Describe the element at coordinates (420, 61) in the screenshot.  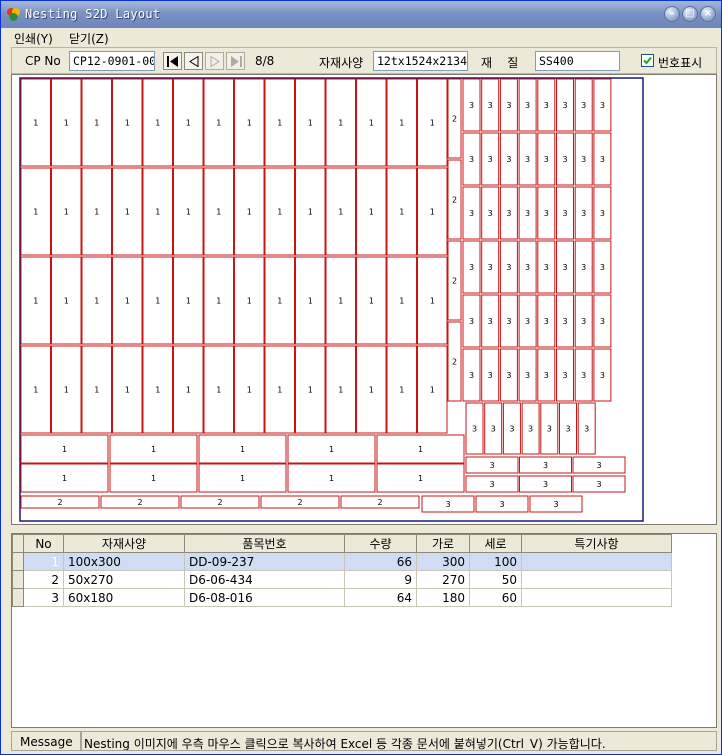
I see `material-spec-field: 12tx1524x2134` at that location.